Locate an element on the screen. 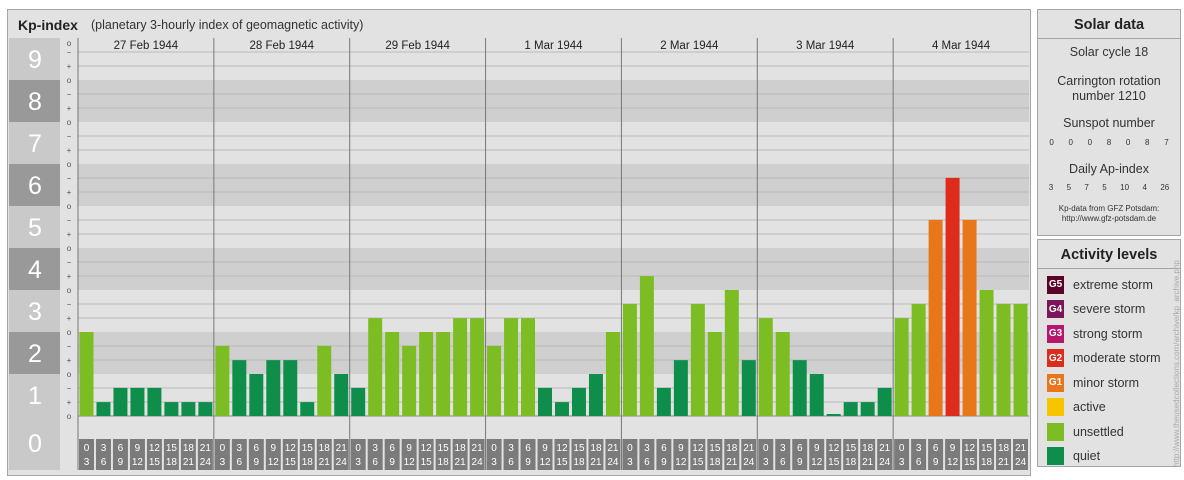  carrington-rotation-line2: number 1210 is located at coordinates (1109, 96).